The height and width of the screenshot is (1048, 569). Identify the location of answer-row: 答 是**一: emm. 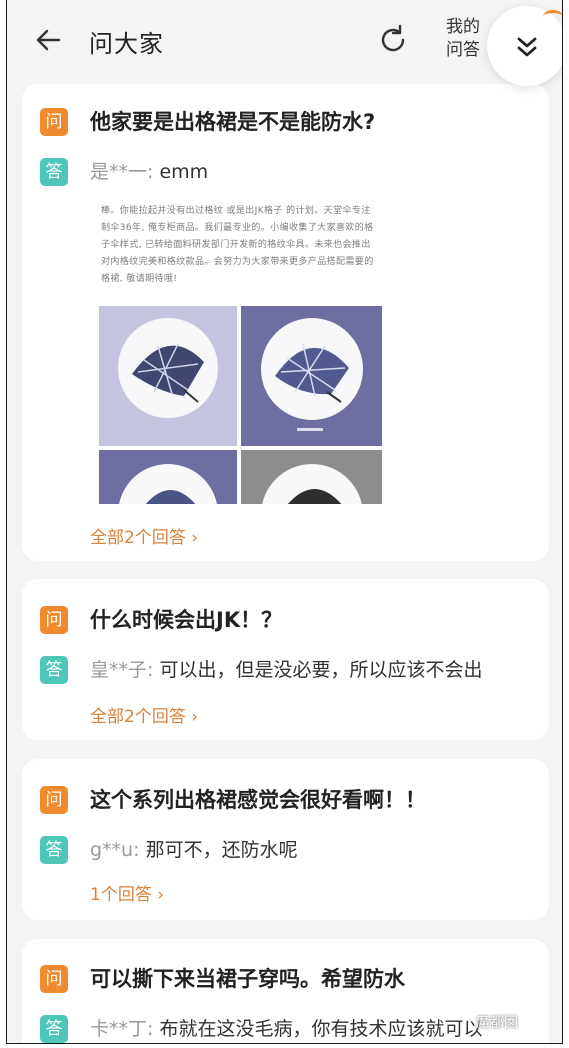
(289, 173).